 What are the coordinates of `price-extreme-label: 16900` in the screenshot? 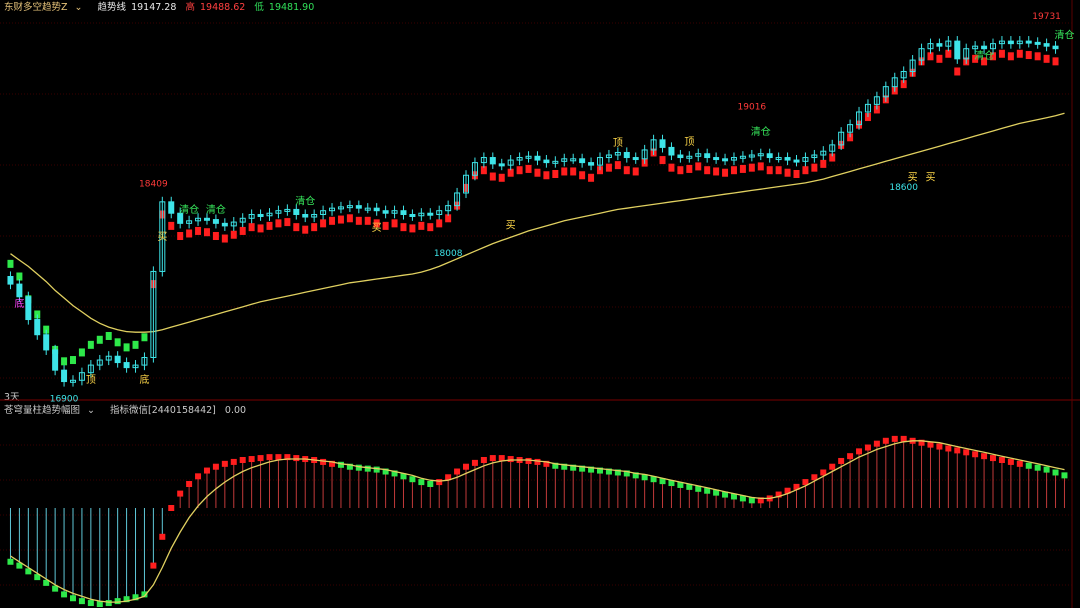 It's located at (64, 400).